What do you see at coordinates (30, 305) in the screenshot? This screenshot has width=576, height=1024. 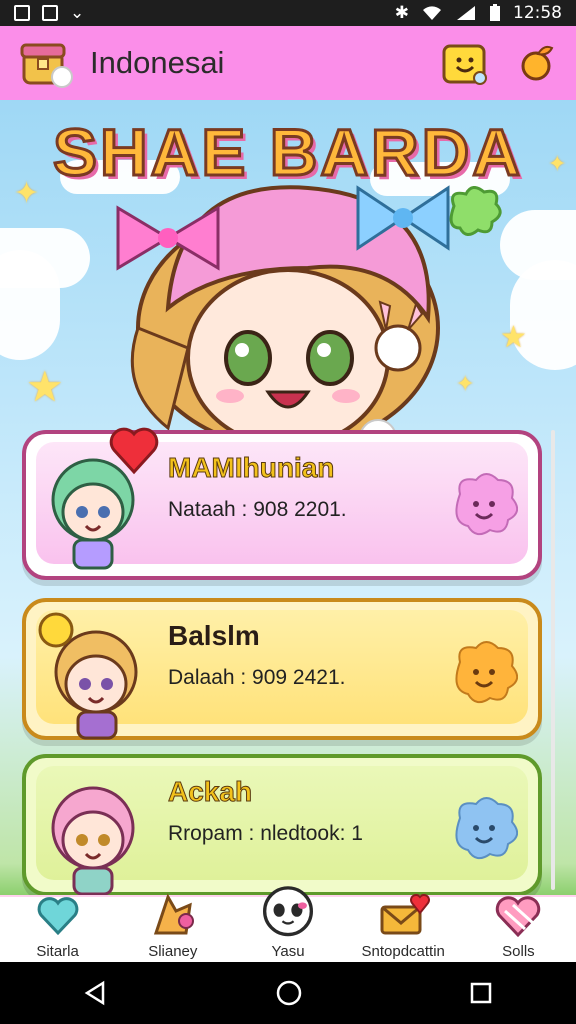 I see `cloud-decoration` at bounding box center [30, 305].